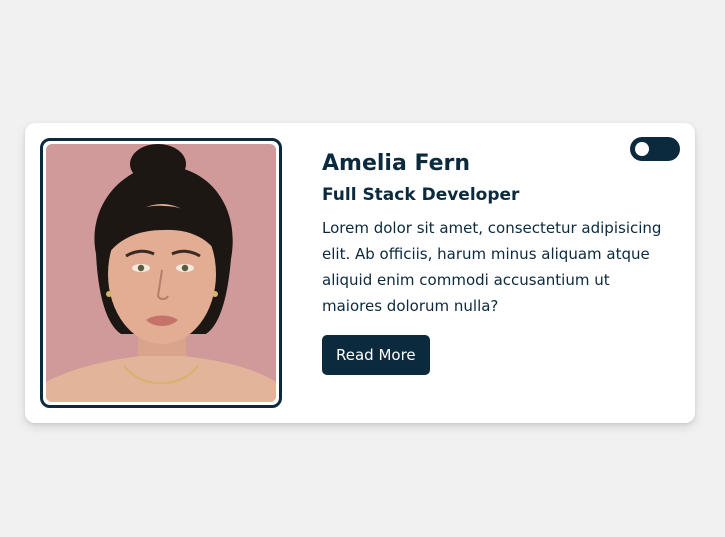  I want to click on read-more-button: Read More, so click(376, 355).